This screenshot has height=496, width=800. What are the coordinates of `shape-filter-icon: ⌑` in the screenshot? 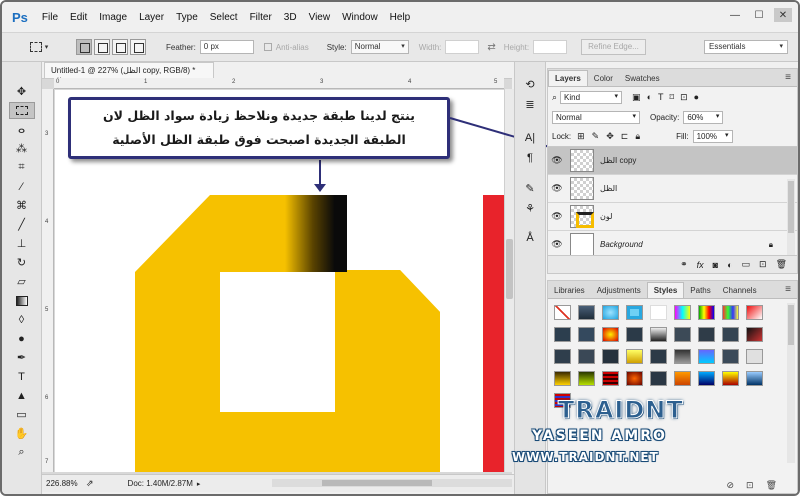 It's located at (672, 97).